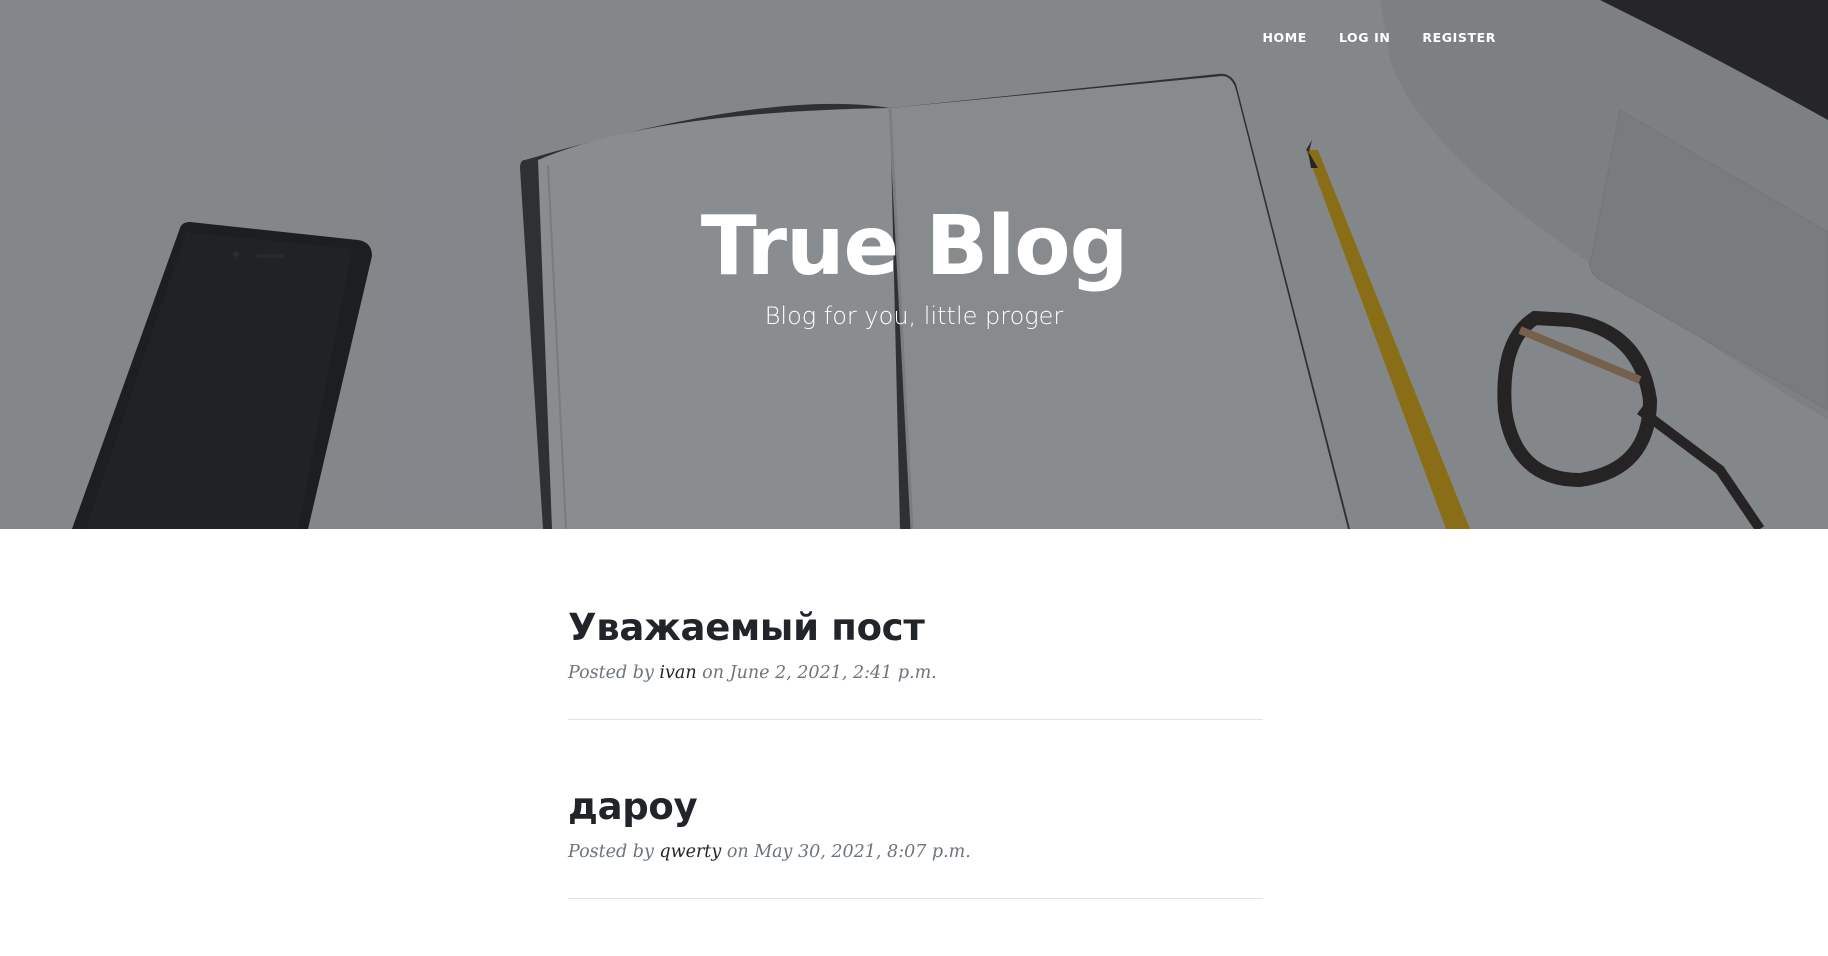  Describe the element at coordinates (915, 807) in the screenshot. I see `post-title-link: дароу` at that location.